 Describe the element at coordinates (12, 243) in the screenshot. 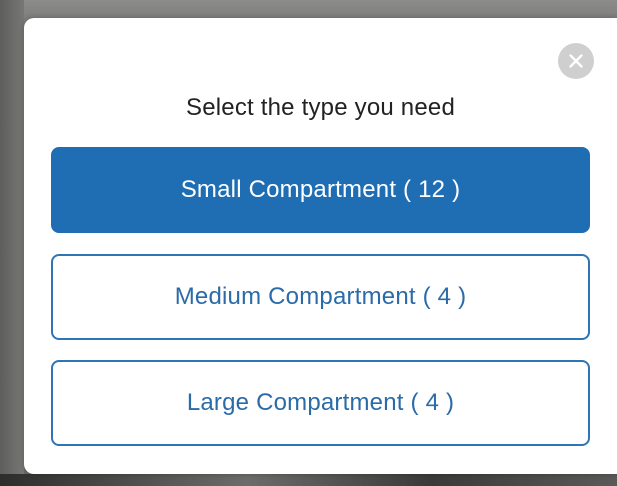

I see `background-edge-left` at that location.